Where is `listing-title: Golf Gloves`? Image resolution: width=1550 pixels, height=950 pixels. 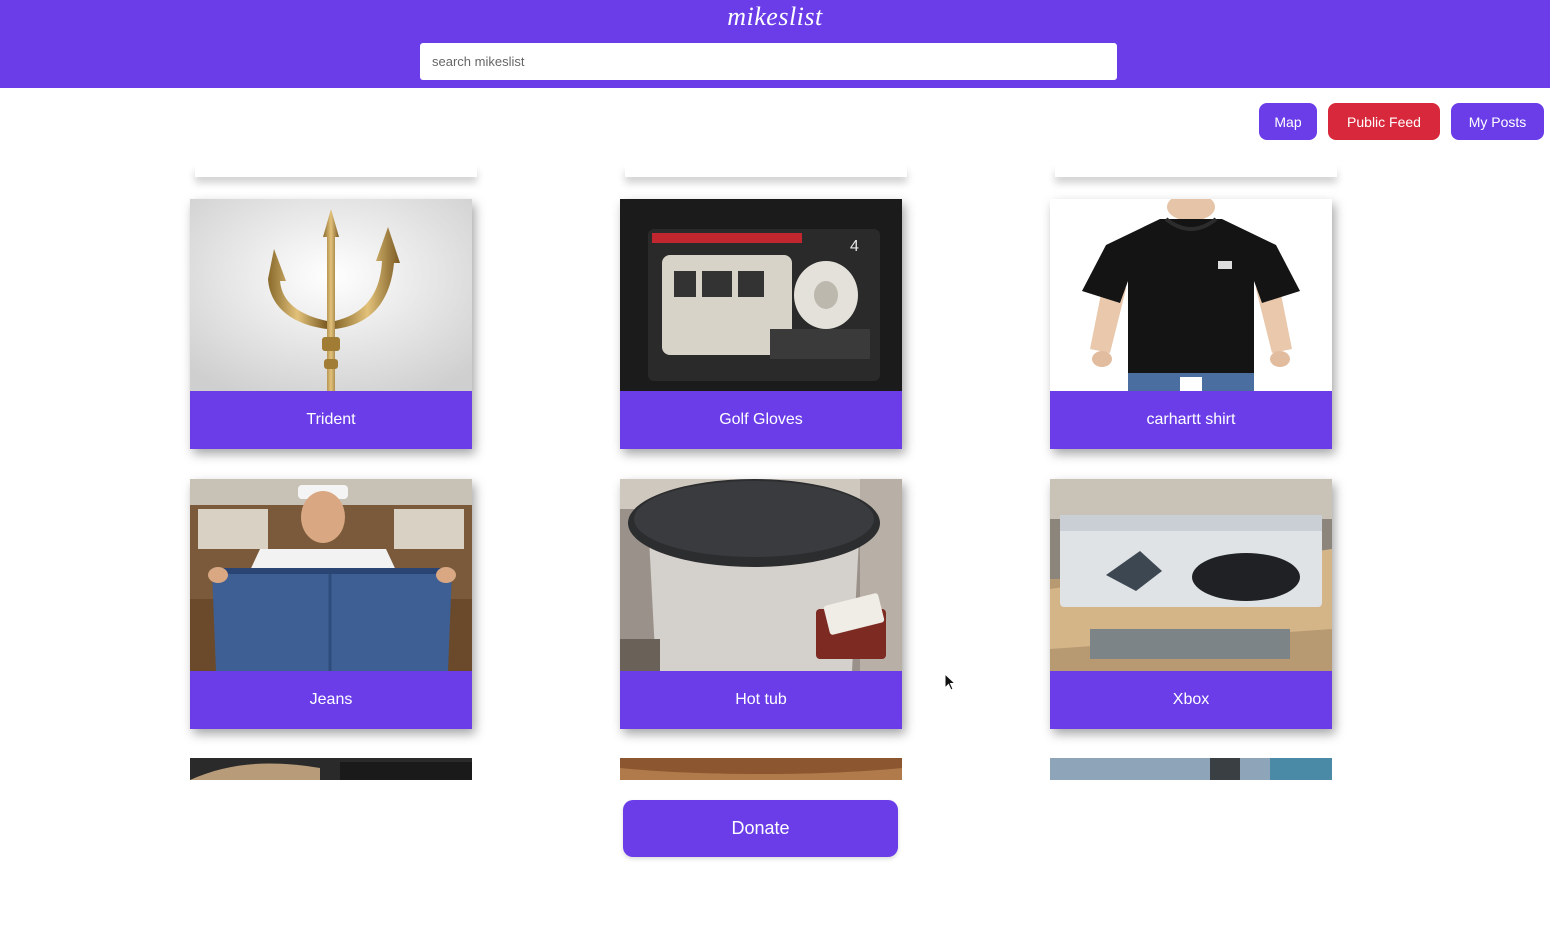
listing-title: Golf Gloves is located at coordinates (761, 420).